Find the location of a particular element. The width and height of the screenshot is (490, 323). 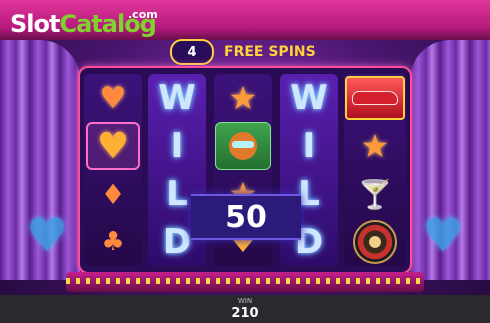

logo-com-text: .com is located at coordinates (143, 14).